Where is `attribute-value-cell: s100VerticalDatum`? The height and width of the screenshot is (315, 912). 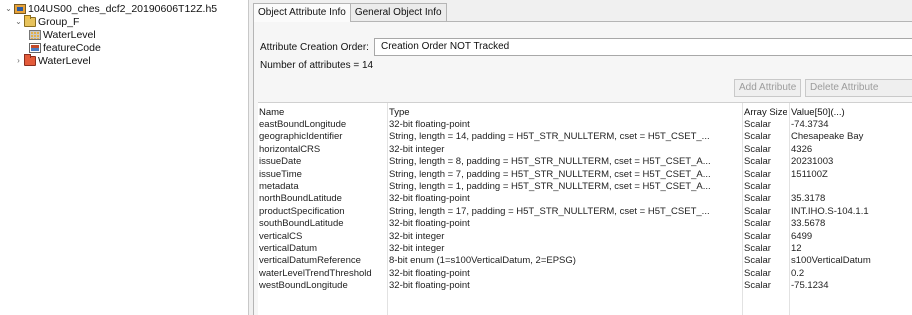 attribute-value-cell: s100VerticalDatum is located at coordinates (851, 260).